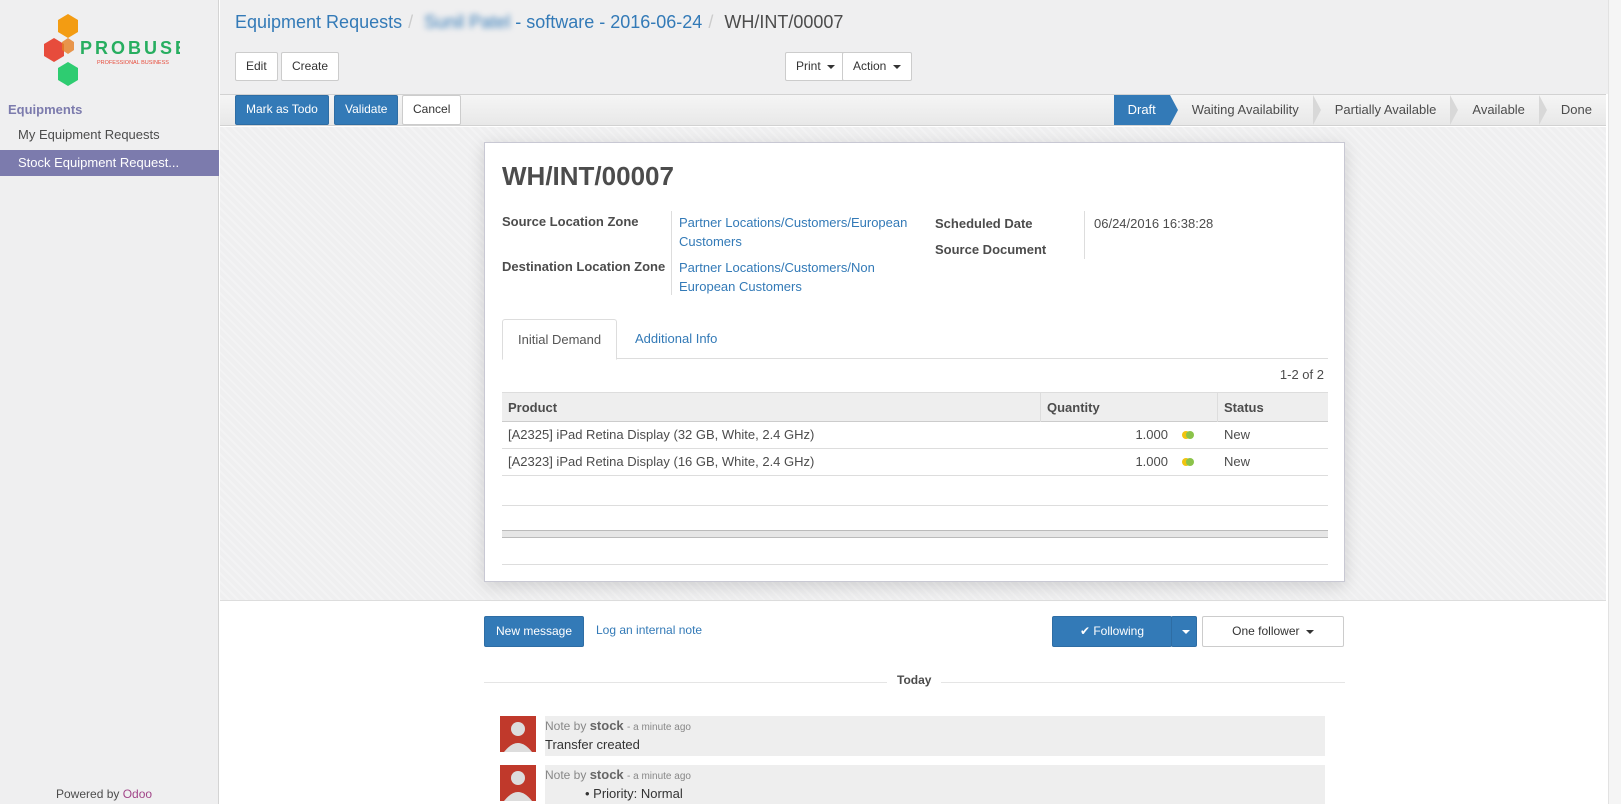 This screenshot has width=1621, height=804. Describe the element at coordinates (784, 22) in the screenshot. I see `breadcrumb-current: WH/INT/00007` at that location.